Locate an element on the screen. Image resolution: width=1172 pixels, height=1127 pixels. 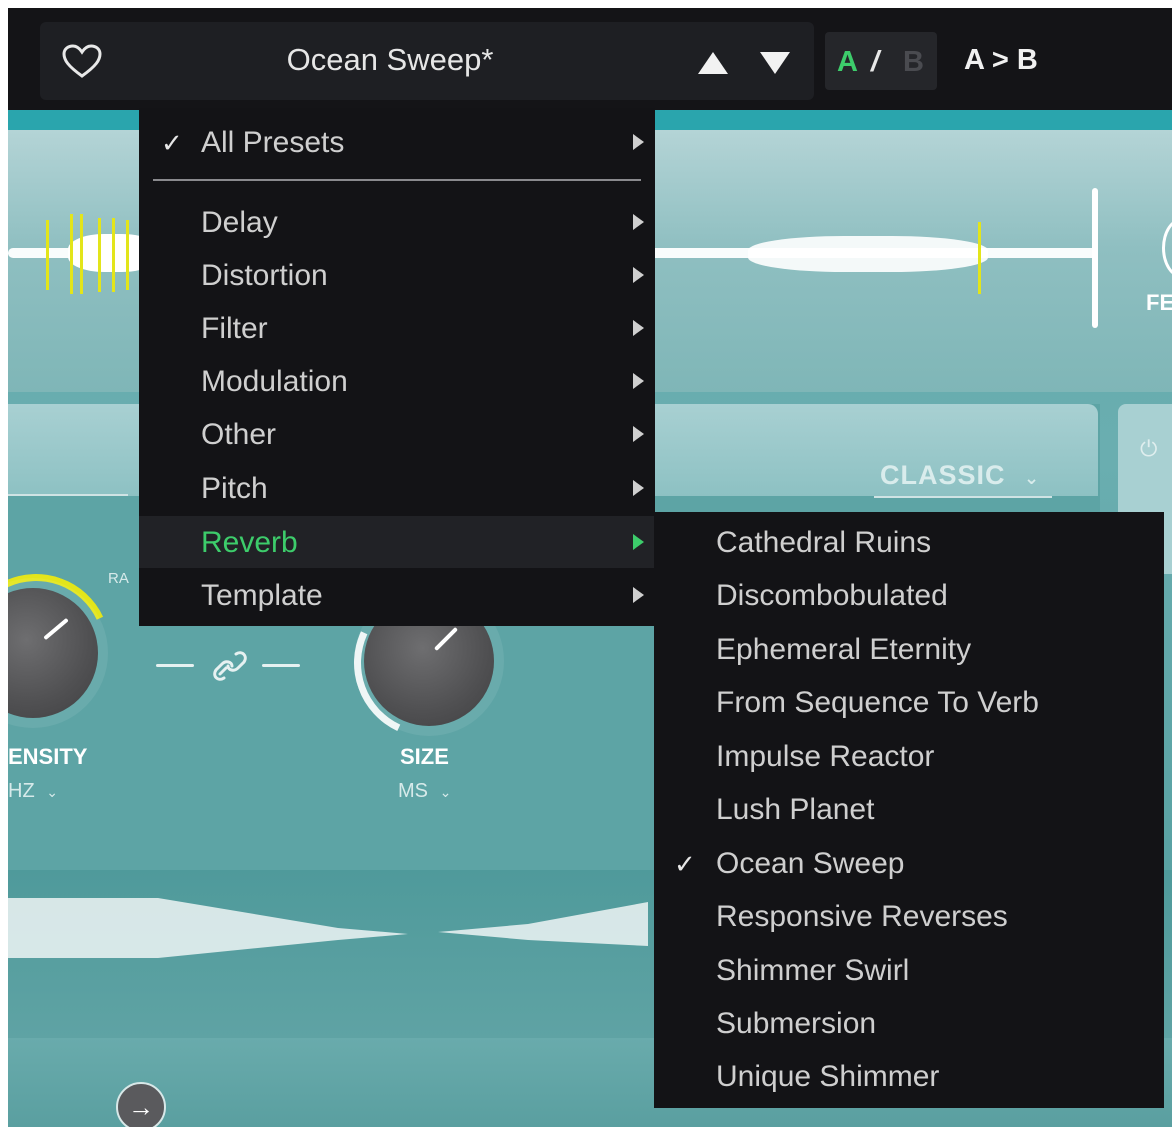
size-unit-dropdown: MS ⌄ is located at coordinates (424, 791).